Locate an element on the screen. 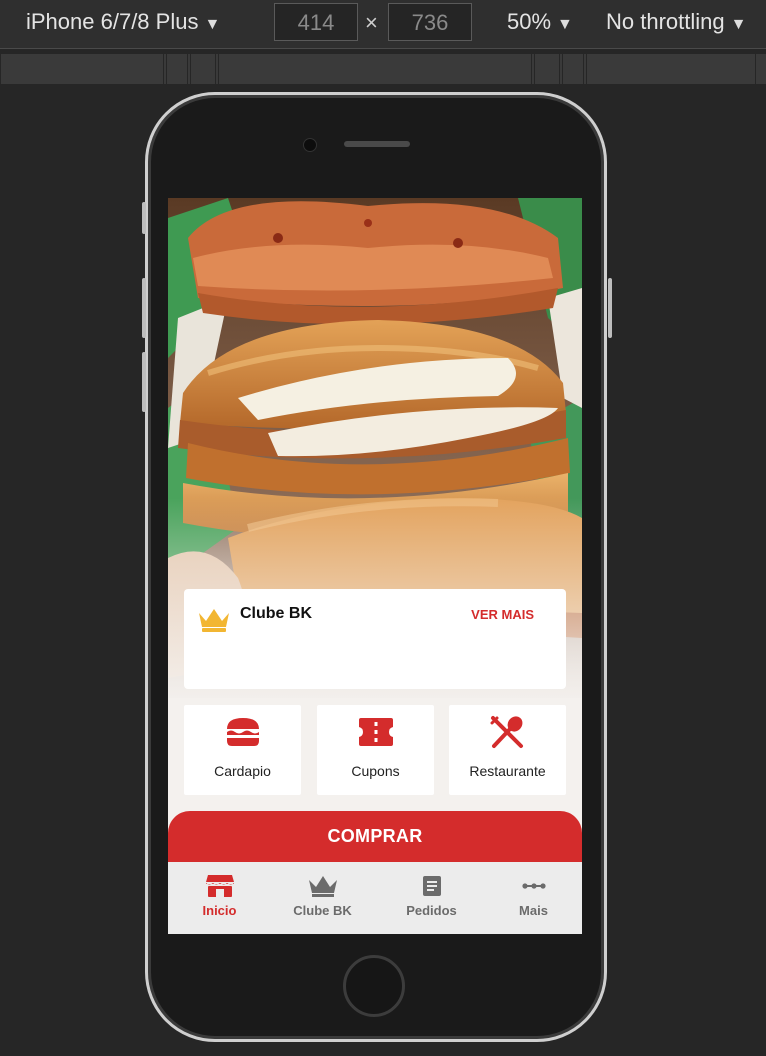 This screenshot has width=766, height=1056. throttling-value: No throttling is located at coordinates (665, 21).